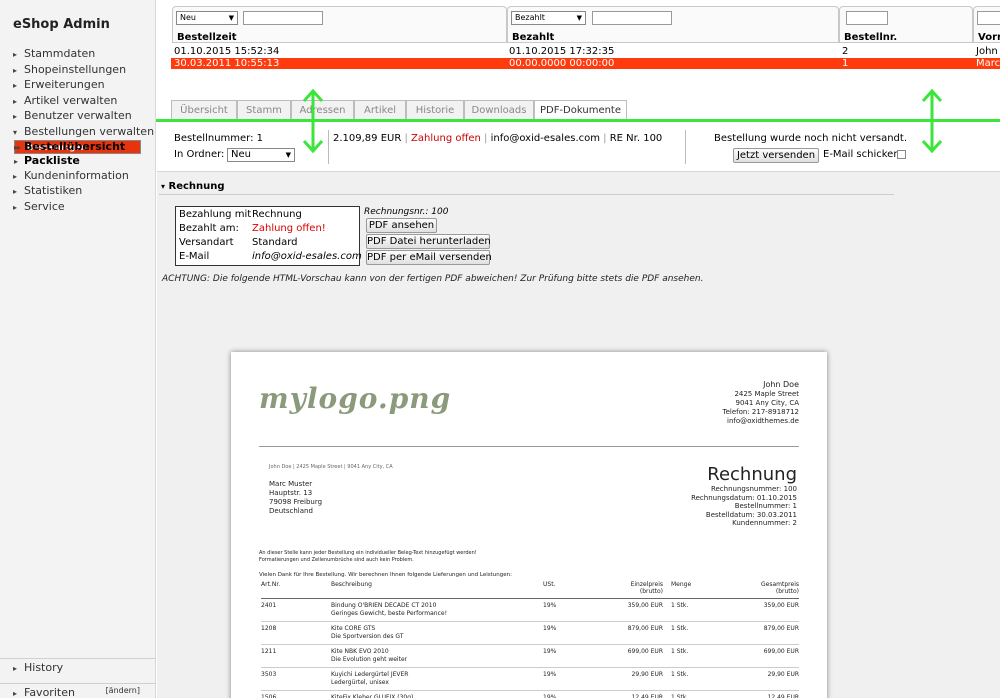 This screenshot has width=1000, height=698. Describe the element at coordinates (163, 186) in the screenshot. I see `chevron-down-icon: ▾` at that location.